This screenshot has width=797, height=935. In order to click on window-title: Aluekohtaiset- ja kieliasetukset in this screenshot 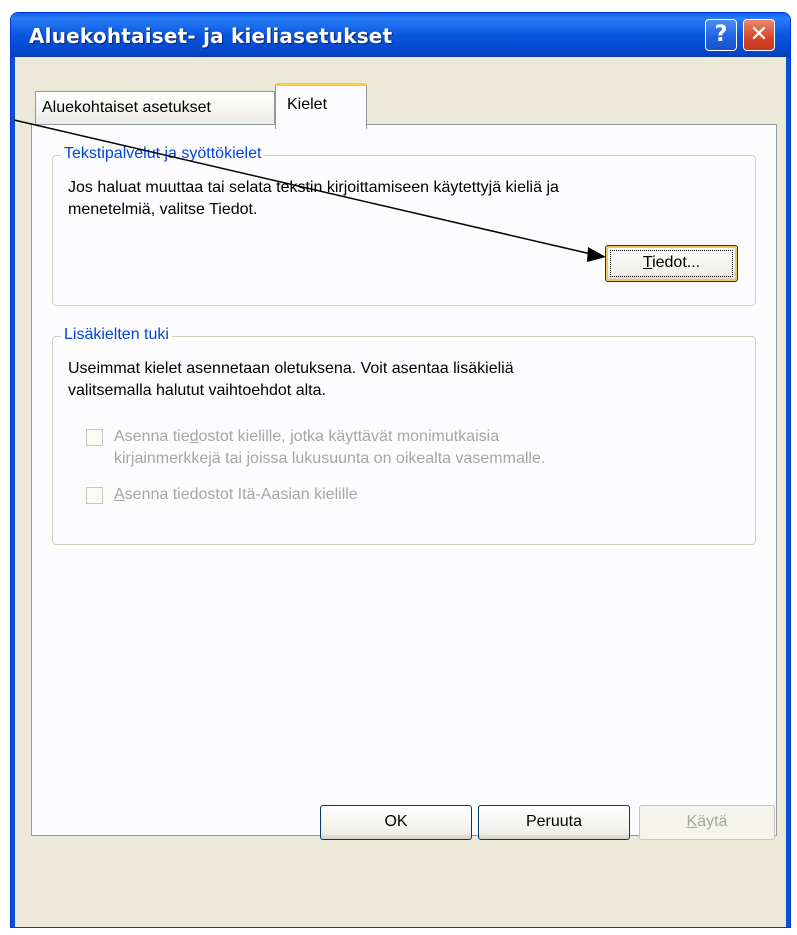, I will do `click(211, 36)`.